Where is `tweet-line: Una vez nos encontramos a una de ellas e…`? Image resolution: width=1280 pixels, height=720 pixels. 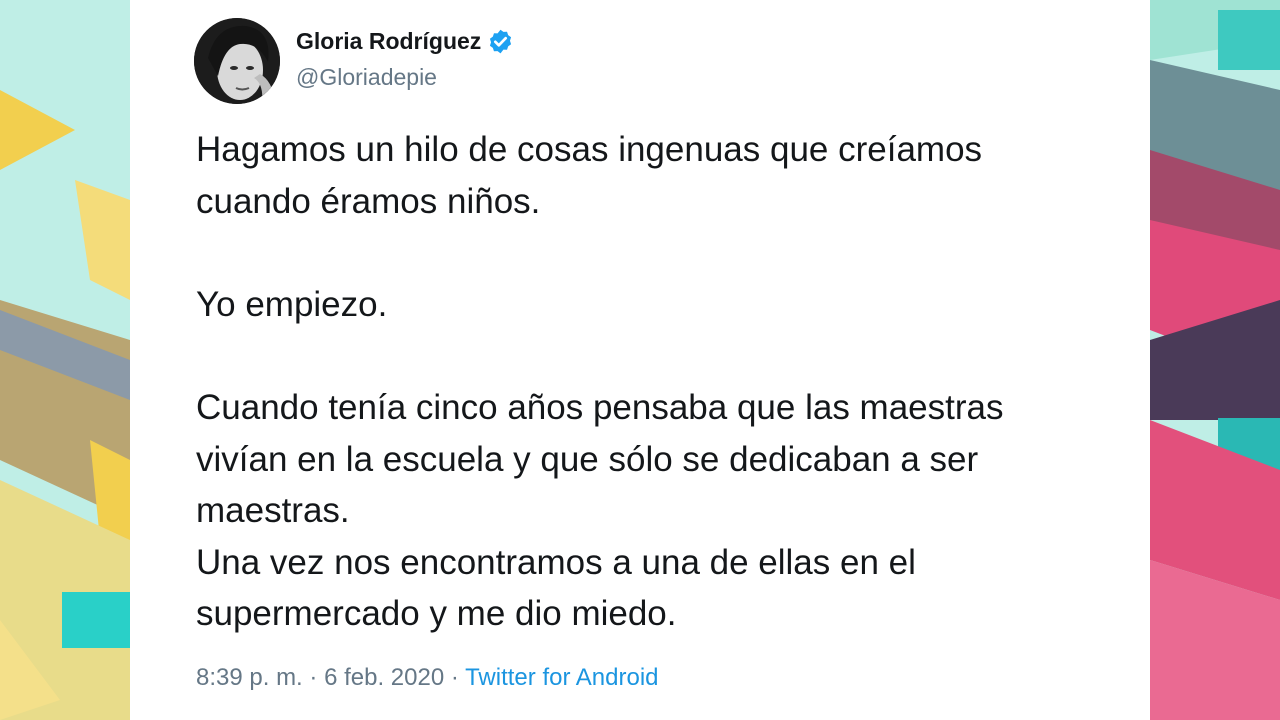
tweet-line: Una vez nos encontramos a una de ellas e… is located at coordinates (556, 562).